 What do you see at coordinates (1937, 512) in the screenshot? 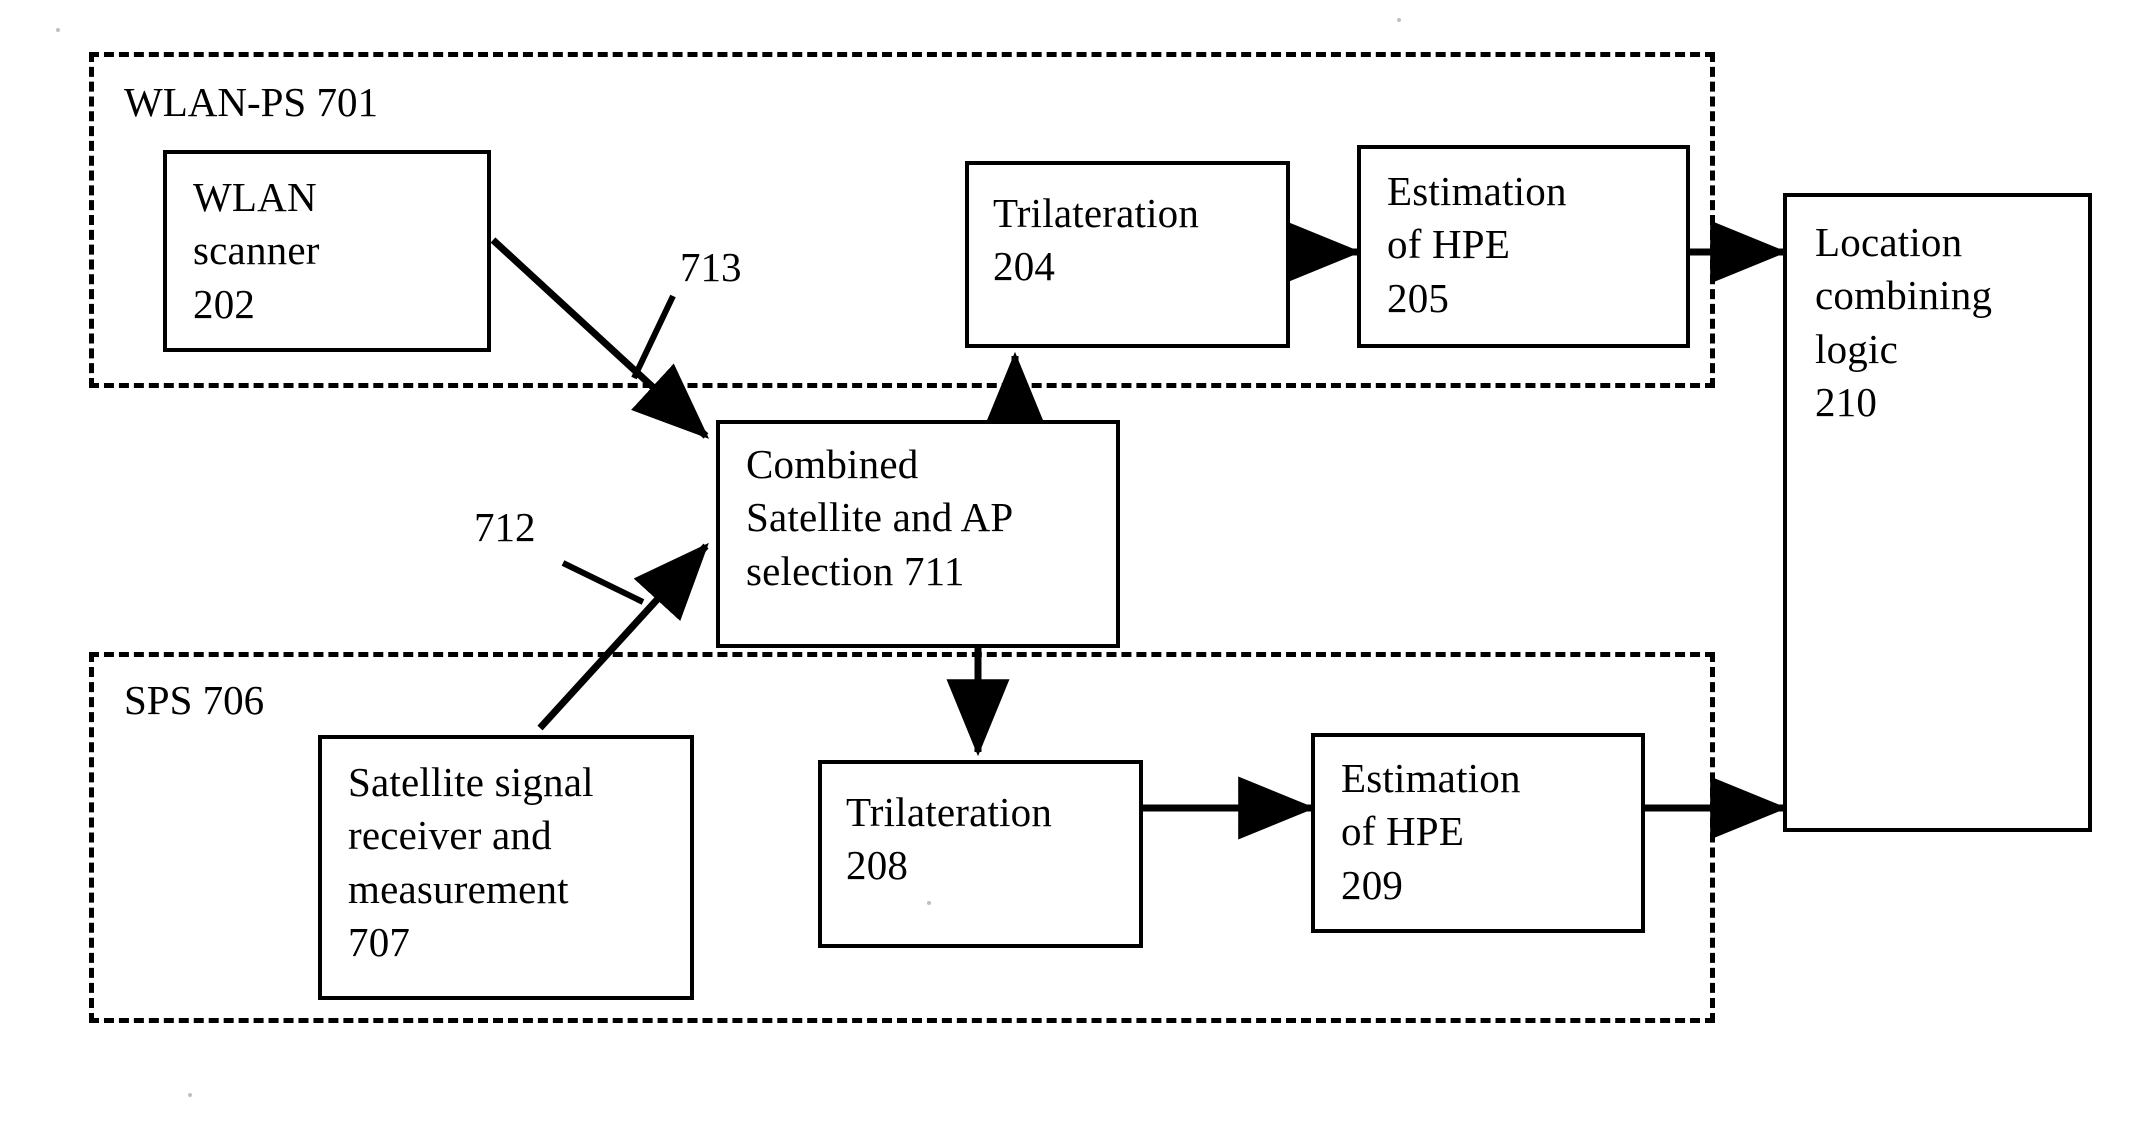
I see `block-location-combining-logic: Location combining logic 210` at bounding box center [1937, 512].